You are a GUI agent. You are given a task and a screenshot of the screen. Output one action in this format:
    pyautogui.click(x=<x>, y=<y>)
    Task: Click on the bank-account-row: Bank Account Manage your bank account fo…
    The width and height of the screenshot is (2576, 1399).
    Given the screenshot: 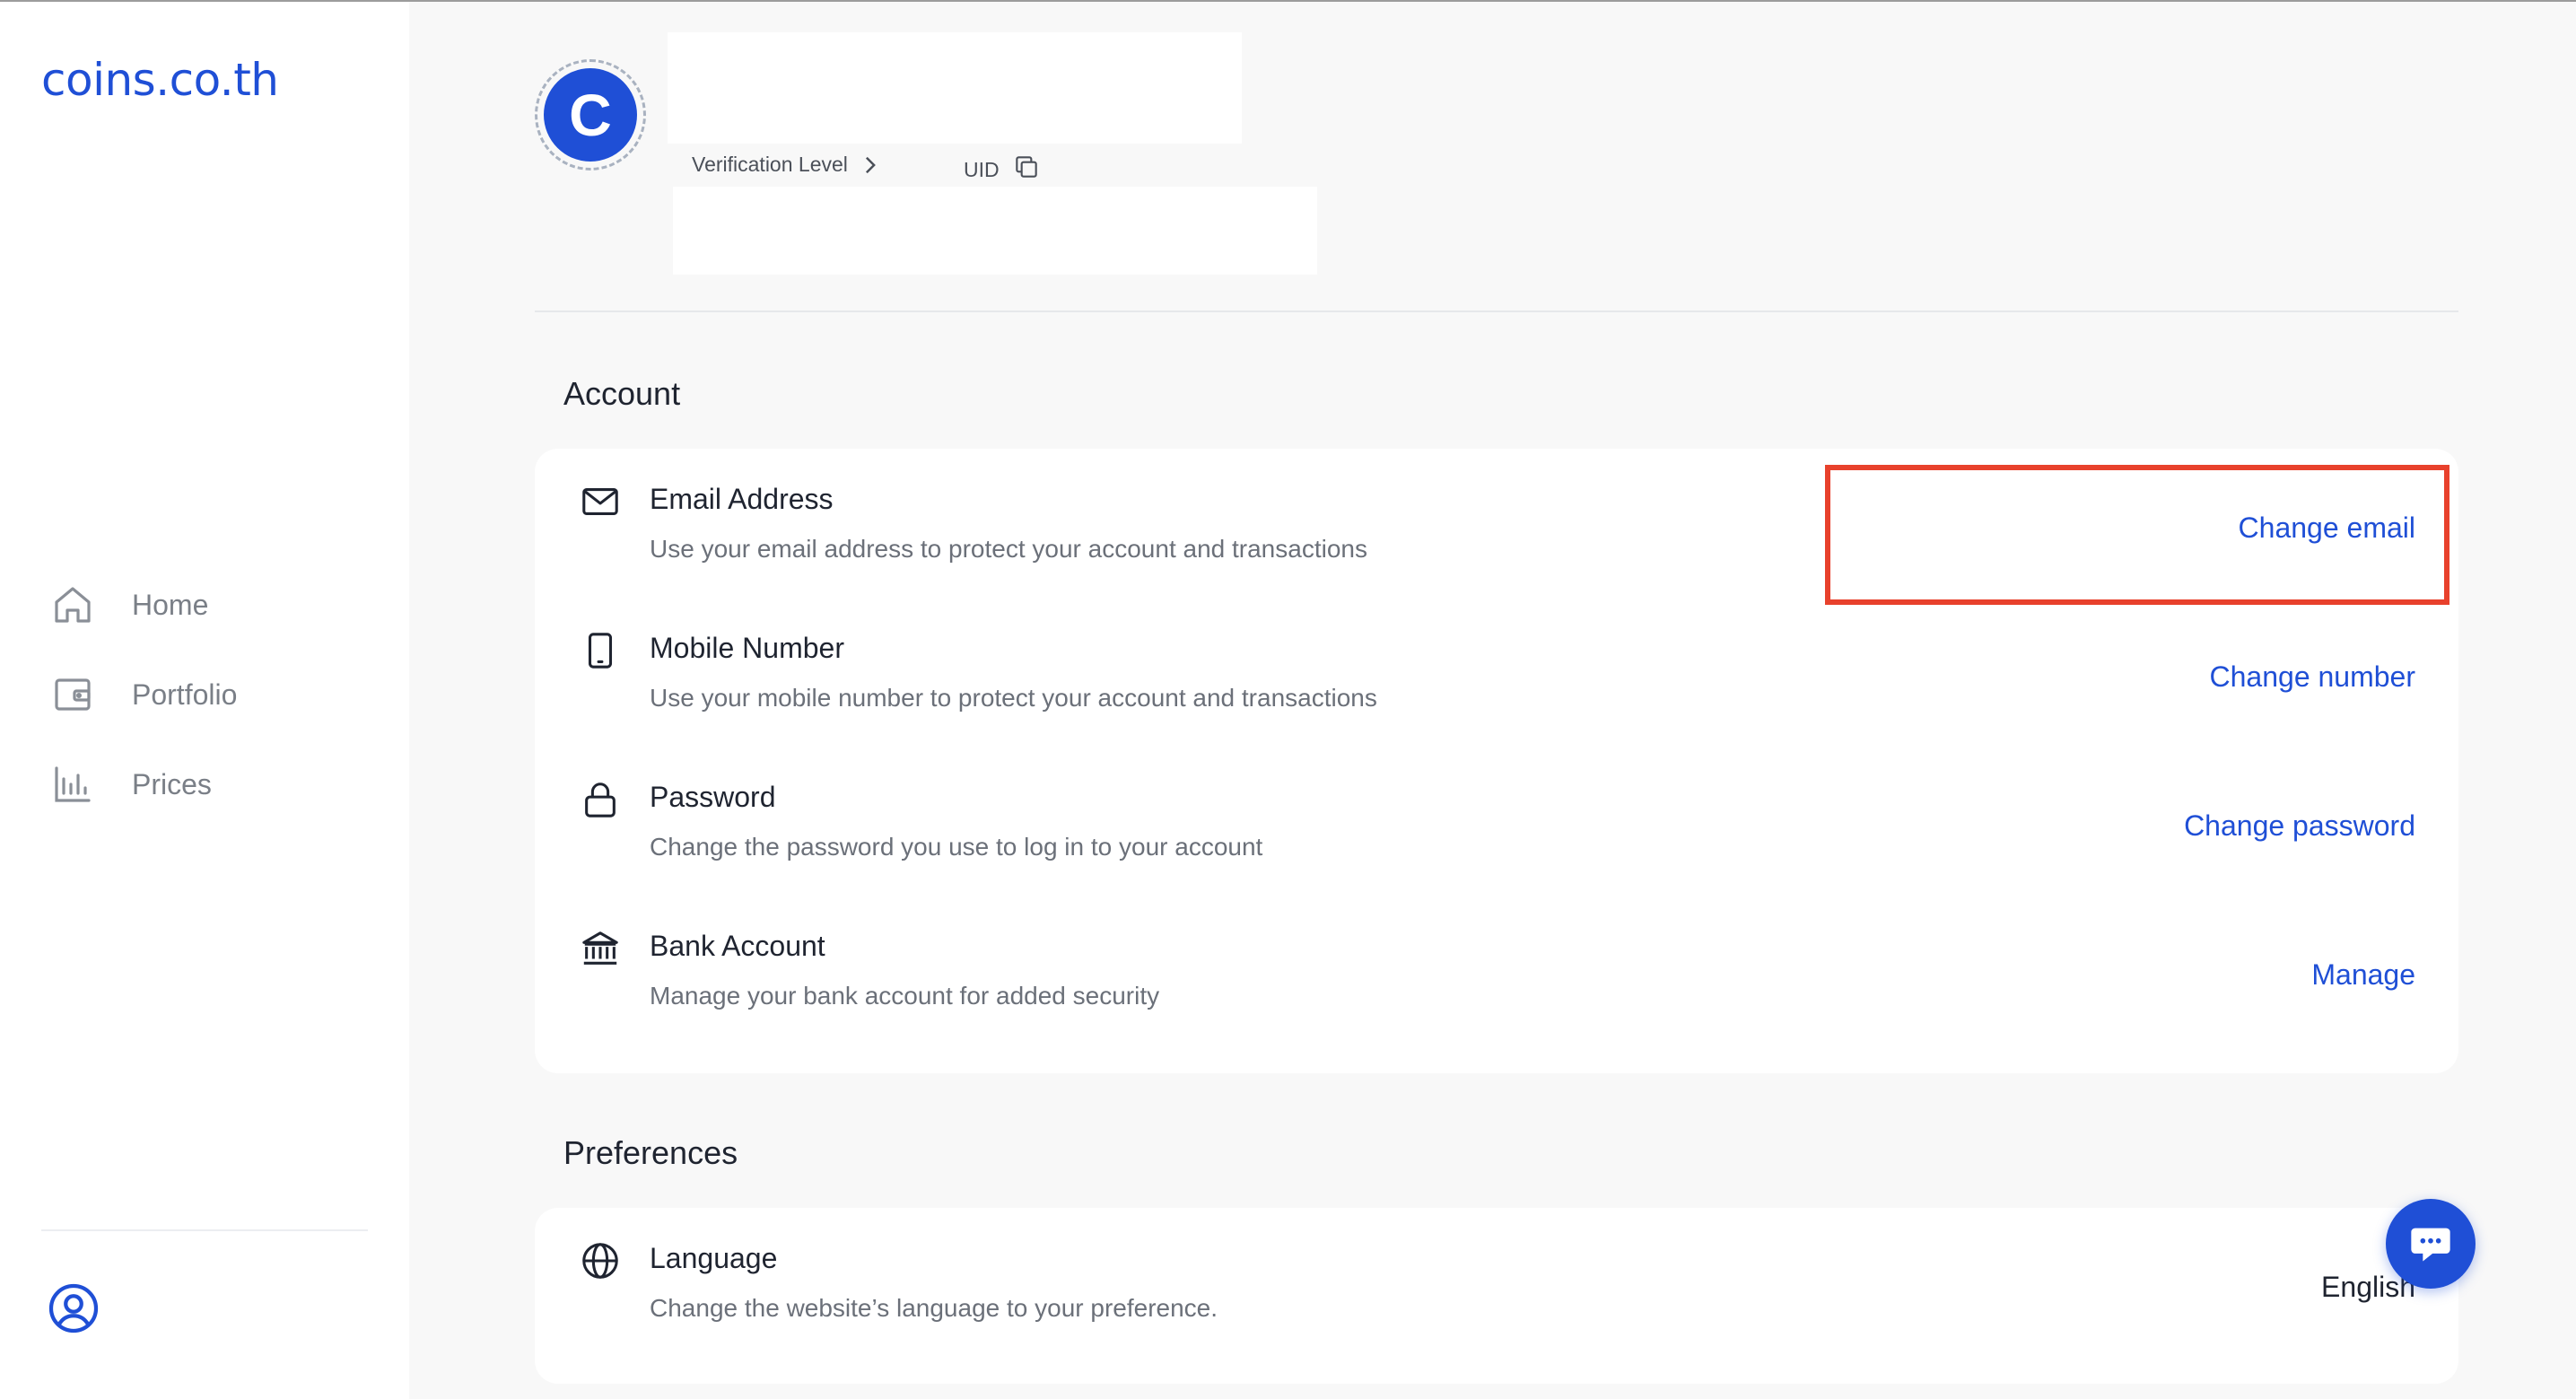 What is the action you would take?
    pyautogui.click(x=1496, y=970)
    